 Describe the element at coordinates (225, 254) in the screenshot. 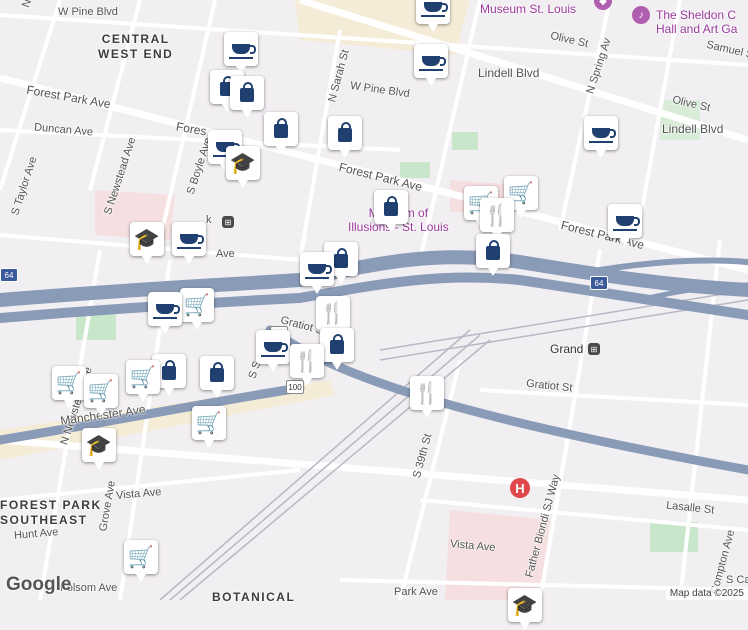

I see `street-label: Ave` at that location.